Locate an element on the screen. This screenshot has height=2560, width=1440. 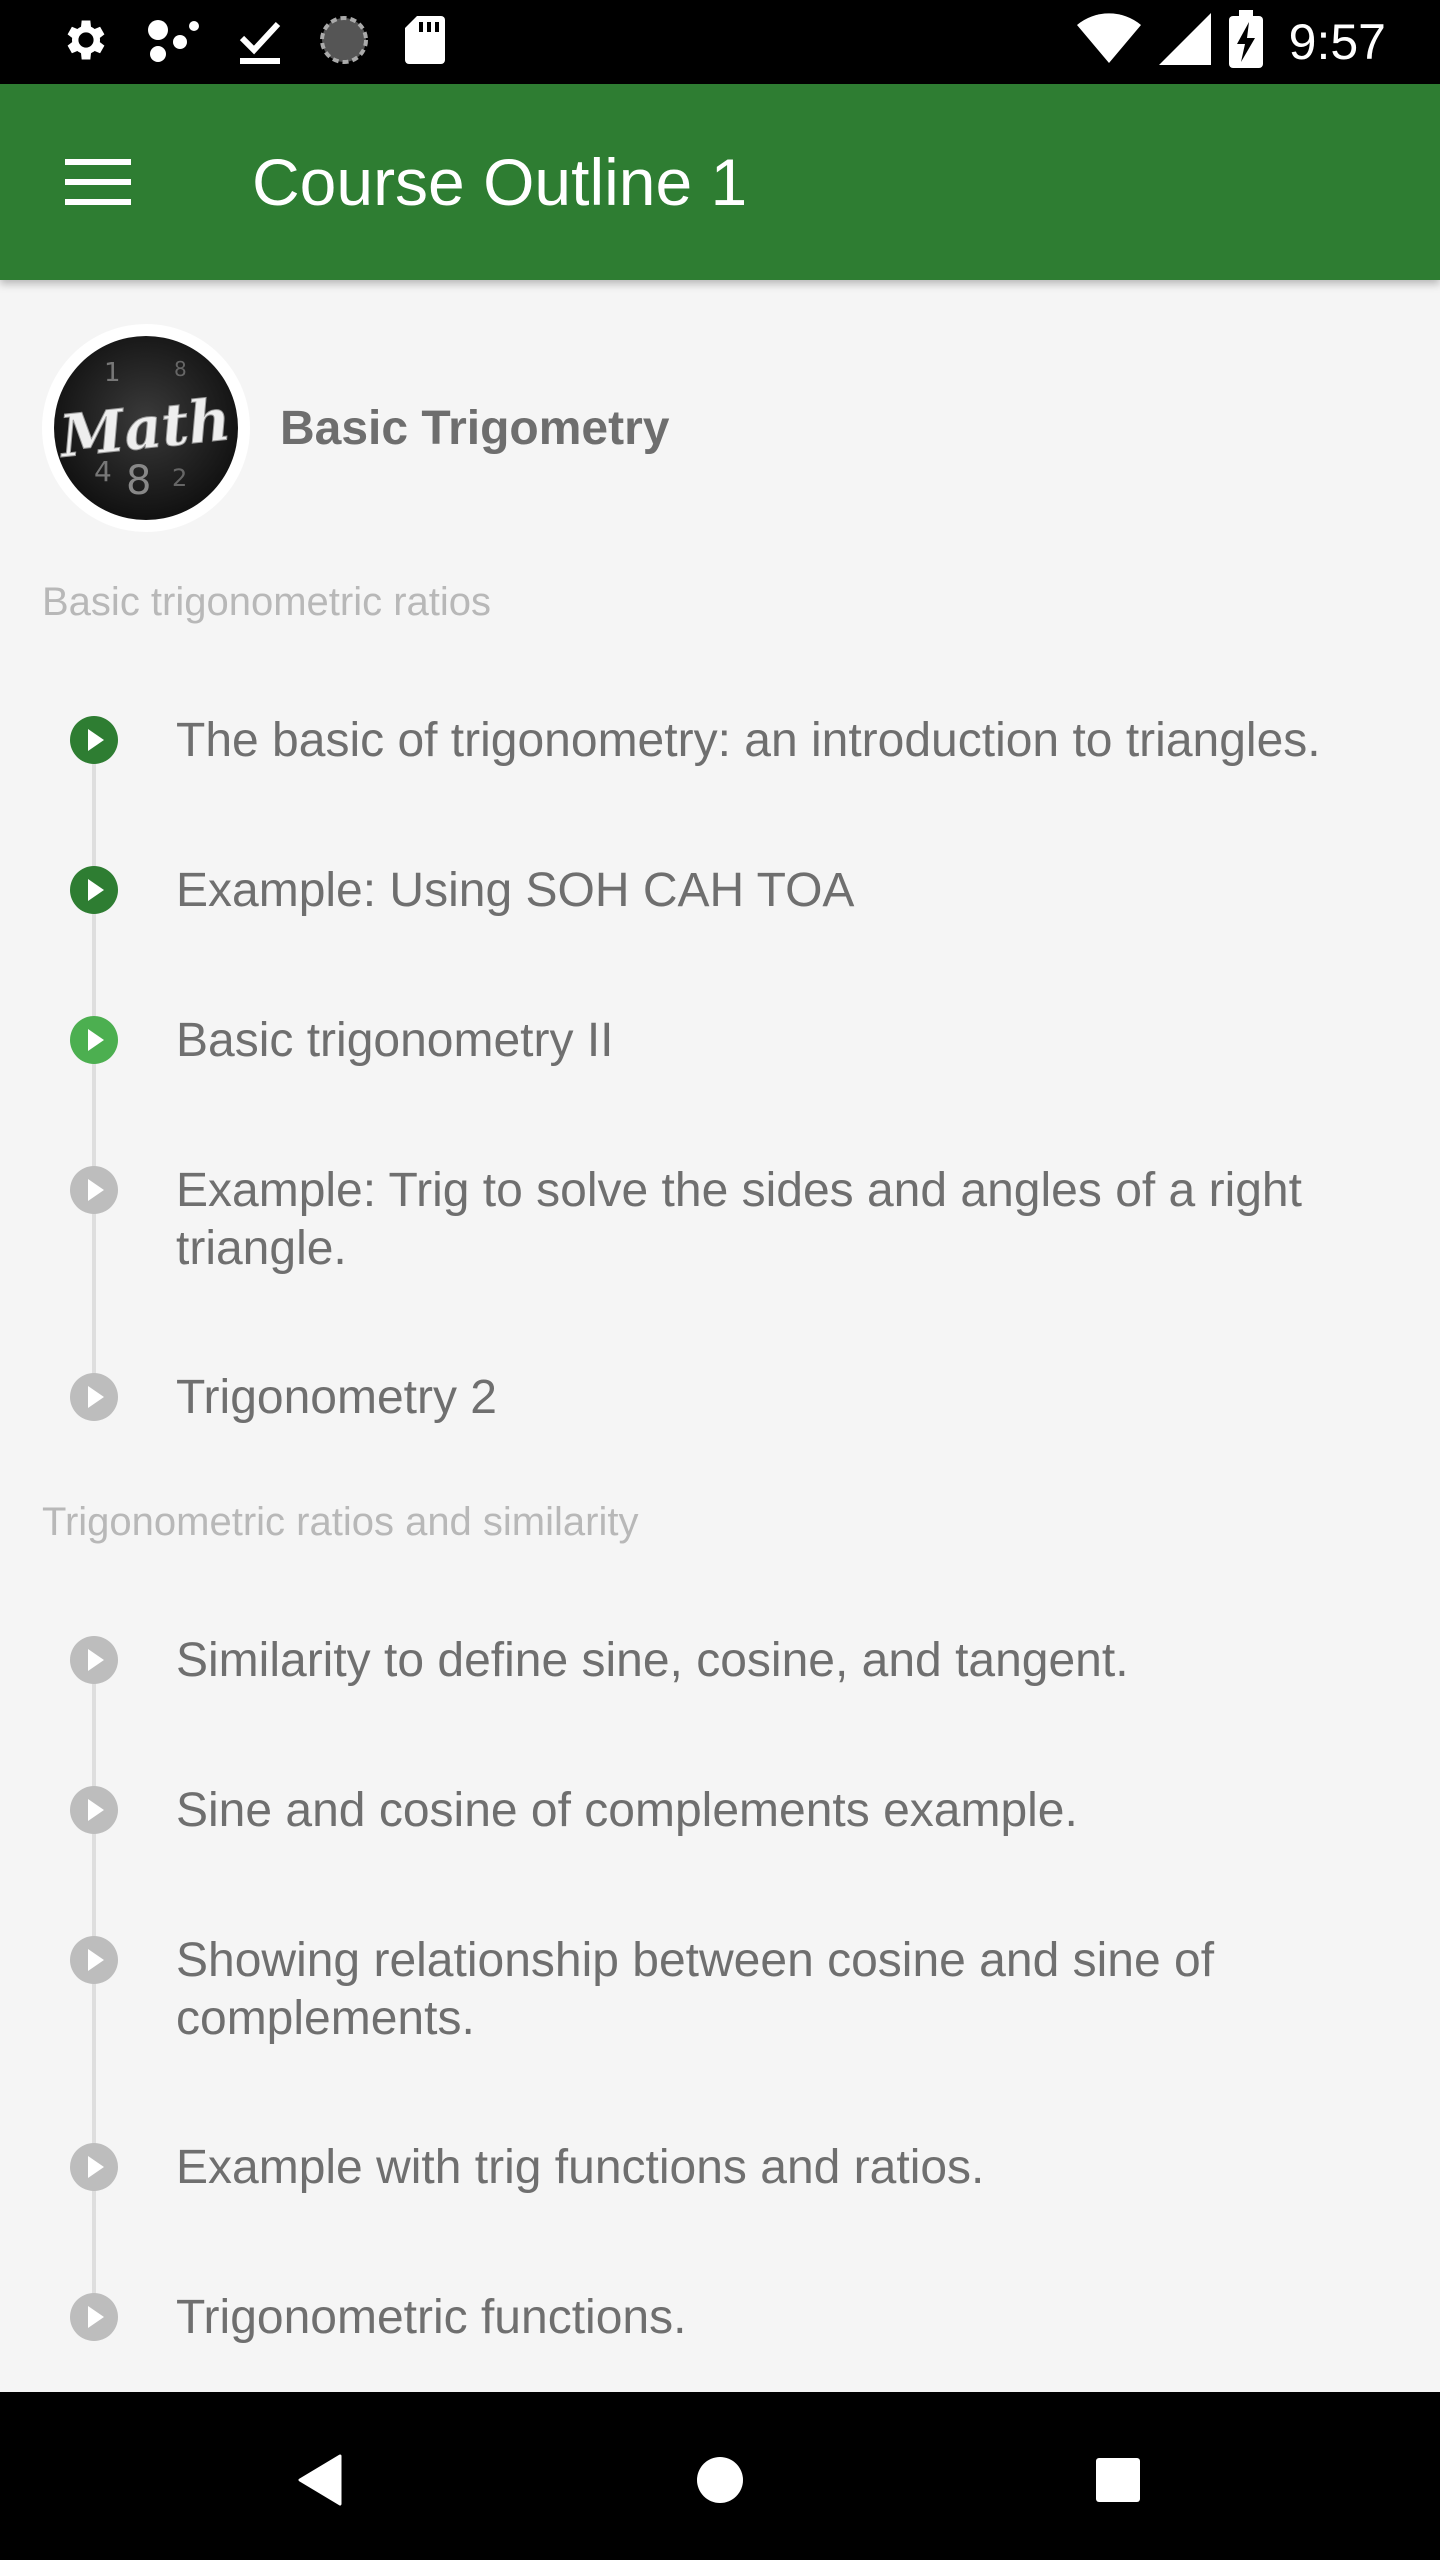
course-avatar: 1 8 4 8 2 Math is located at coordinates (146, 428).